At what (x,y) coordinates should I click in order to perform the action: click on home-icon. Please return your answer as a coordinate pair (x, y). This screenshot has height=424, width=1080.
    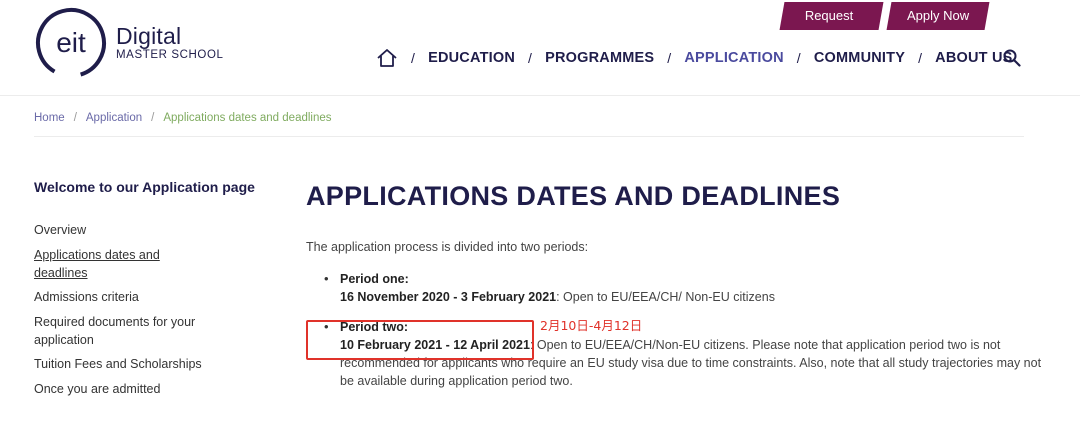
    Looking at the image, I should click on (387, 58).